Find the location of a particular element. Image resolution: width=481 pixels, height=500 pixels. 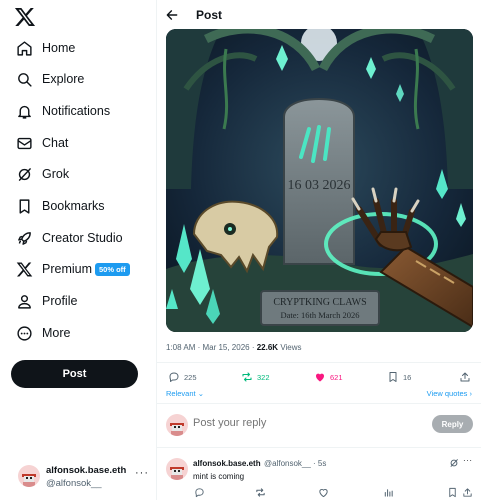

comment-text: mint is coming is located at coordinates (219, 476).